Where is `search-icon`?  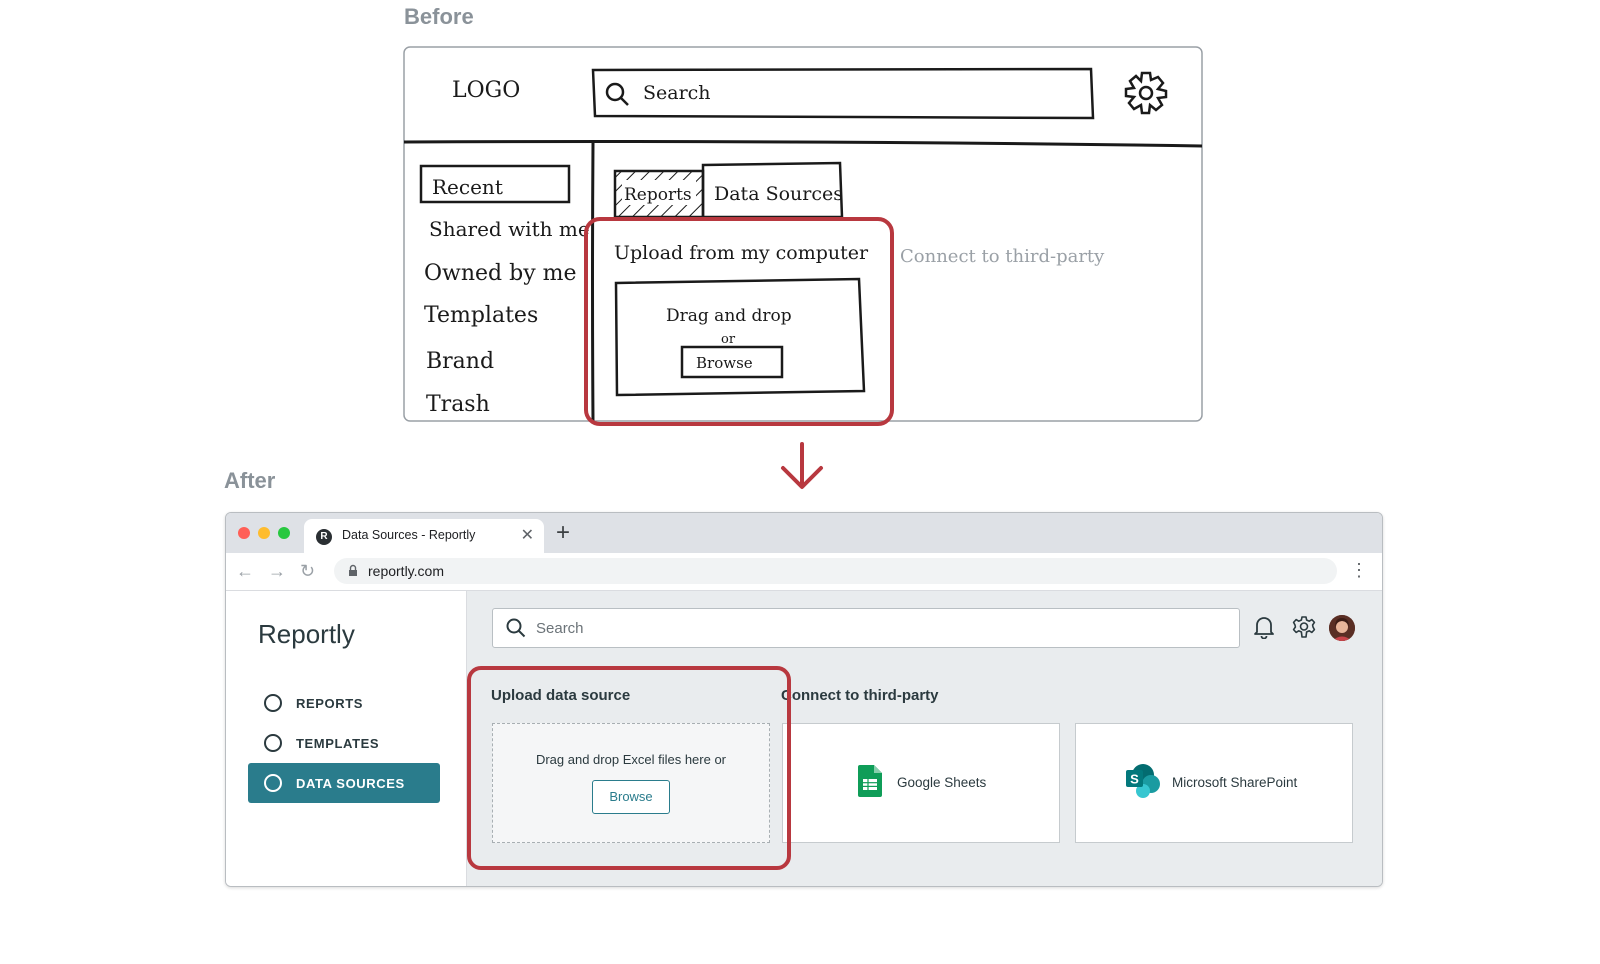
search-icon is located at coordinates (516, 628).